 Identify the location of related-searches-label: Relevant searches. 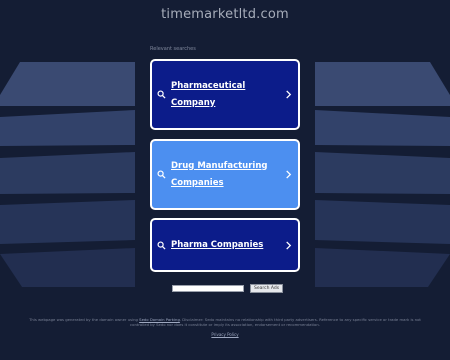
(173, 49).